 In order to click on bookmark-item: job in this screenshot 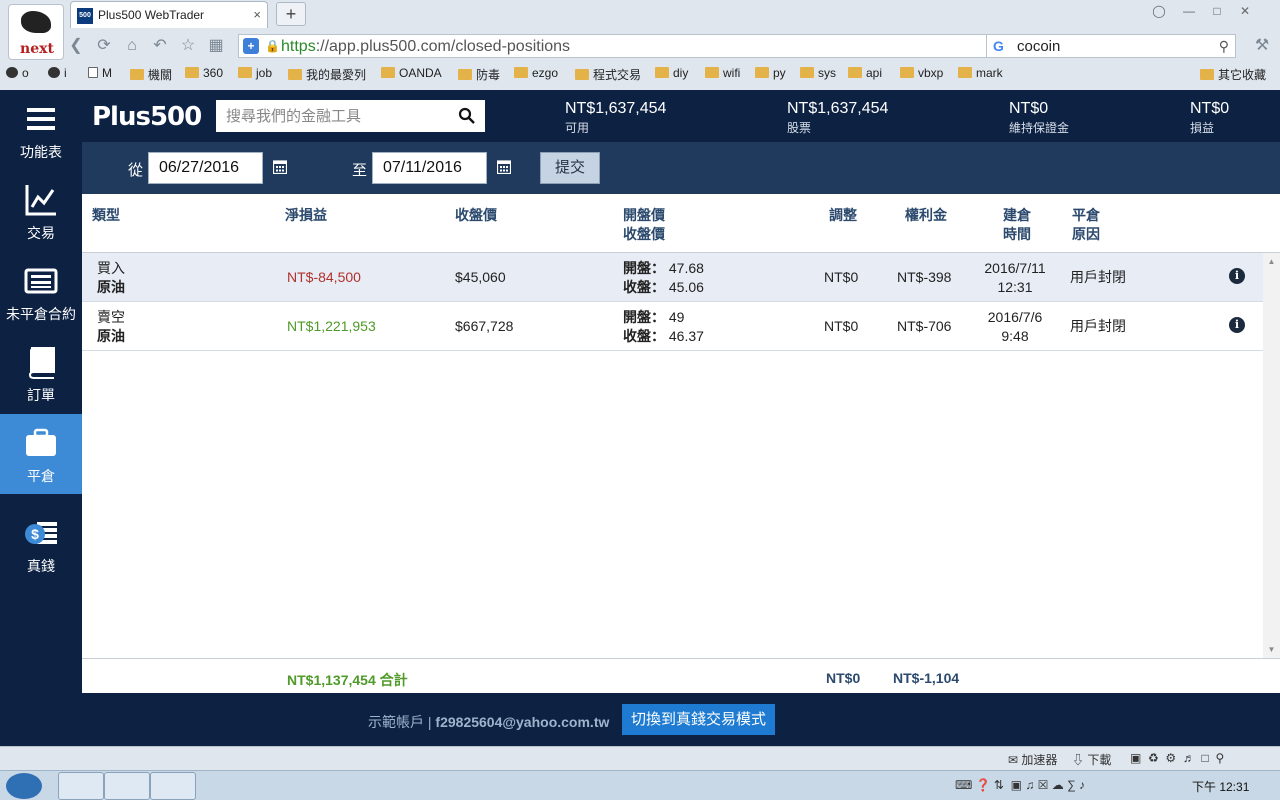, I will do `click(255, 73)`.